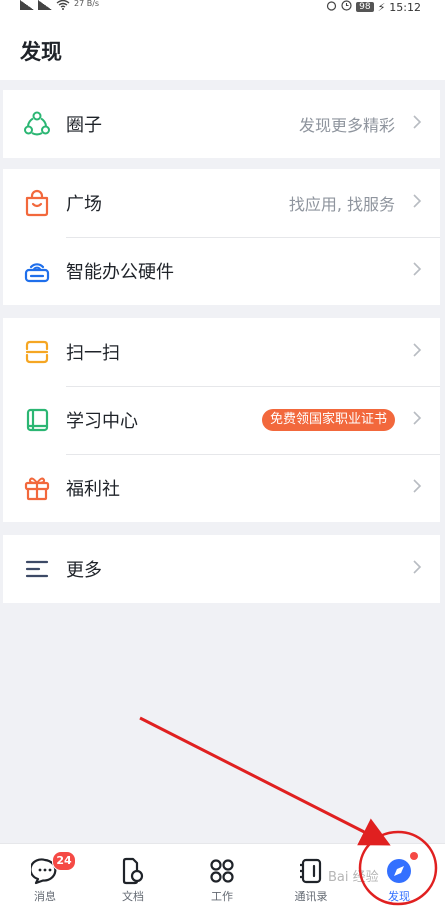  What do you see at coordinates (414, 856) in the screenshot?
I see `notification-dot` at bounding box center [414, 856].